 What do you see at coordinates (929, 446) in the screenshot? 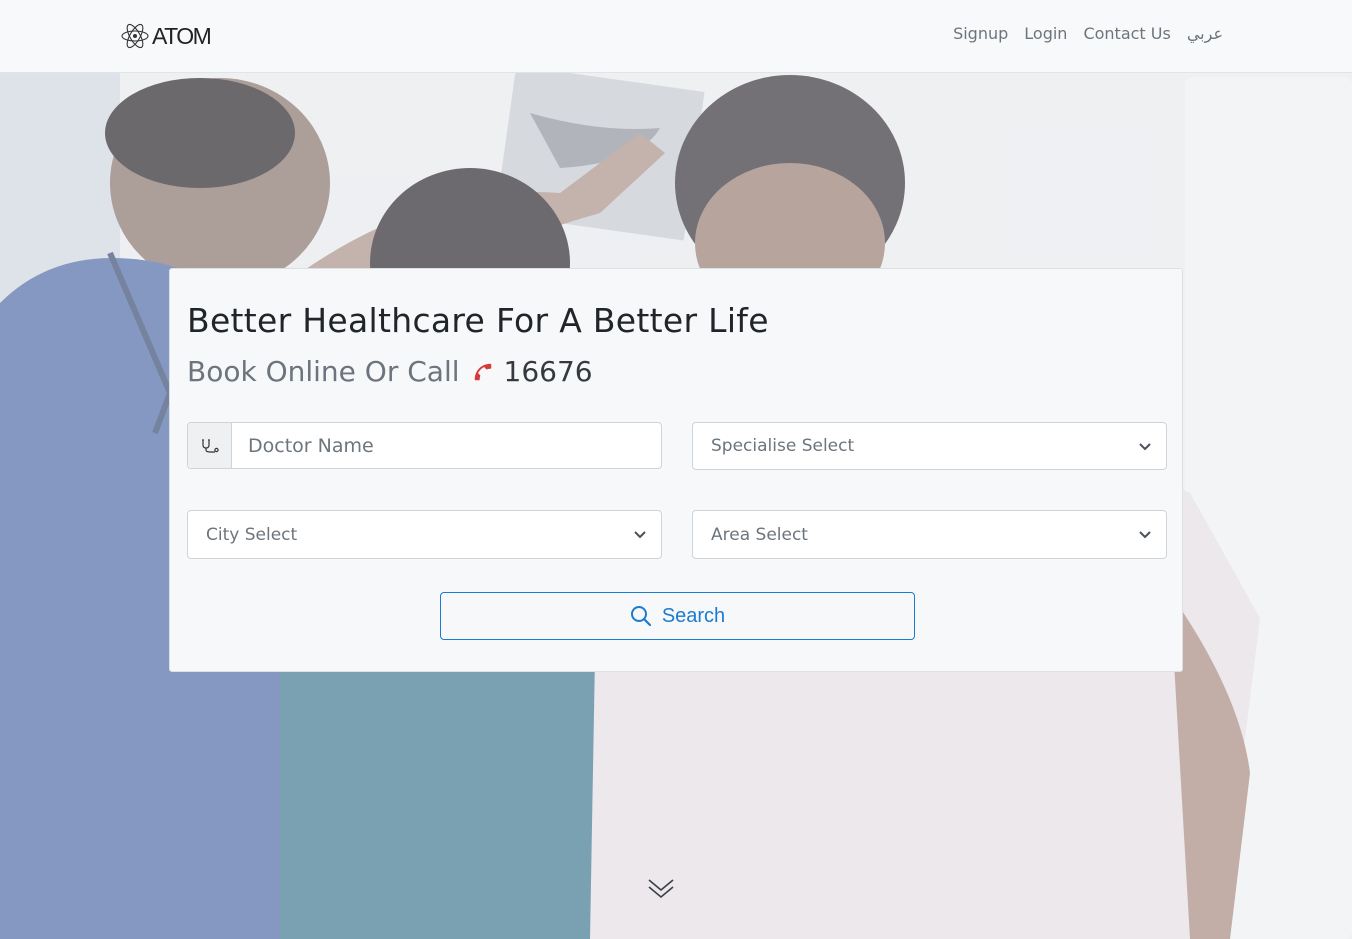
I see `specialise-select: Specialise Select` at bounding box center [929, 446].